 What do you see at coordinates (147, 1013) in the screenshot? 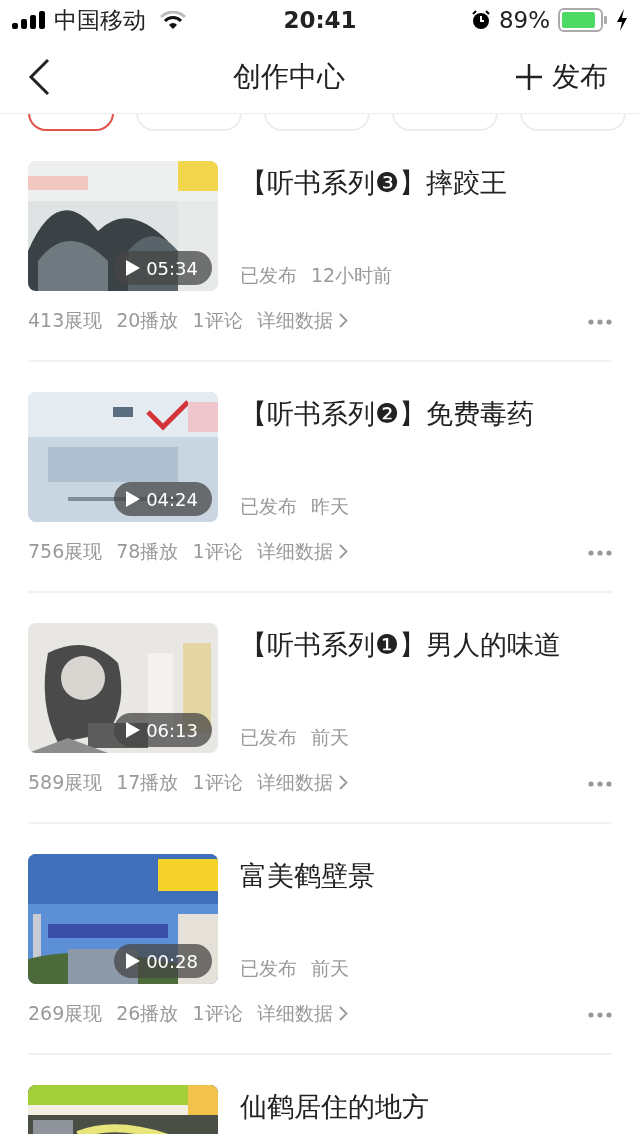
I see `stat-count: 26播放` at bounding box center [147, 1013].